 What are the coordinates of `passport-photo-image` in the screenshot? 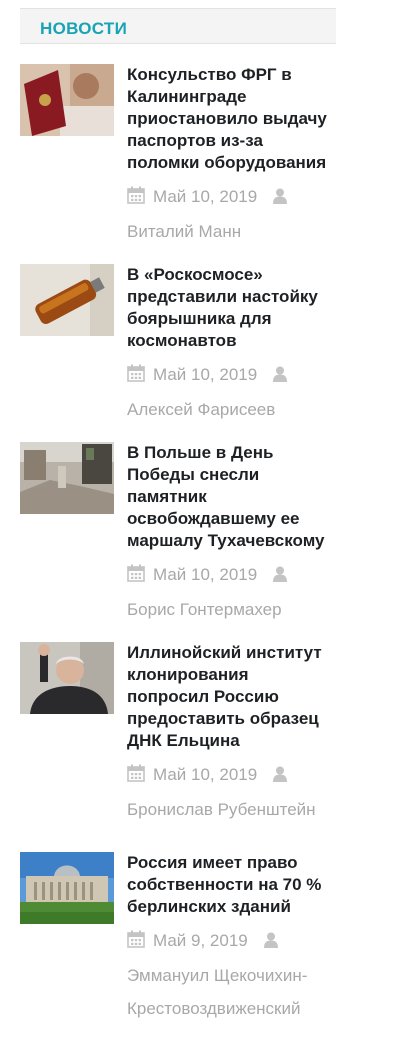 It's located at (67, 100).